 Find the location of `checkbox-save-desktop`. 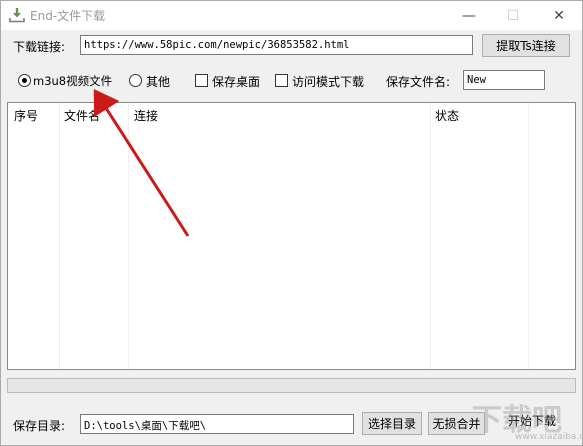

checkbox-save-desktop is located at coordinates (201, 80).